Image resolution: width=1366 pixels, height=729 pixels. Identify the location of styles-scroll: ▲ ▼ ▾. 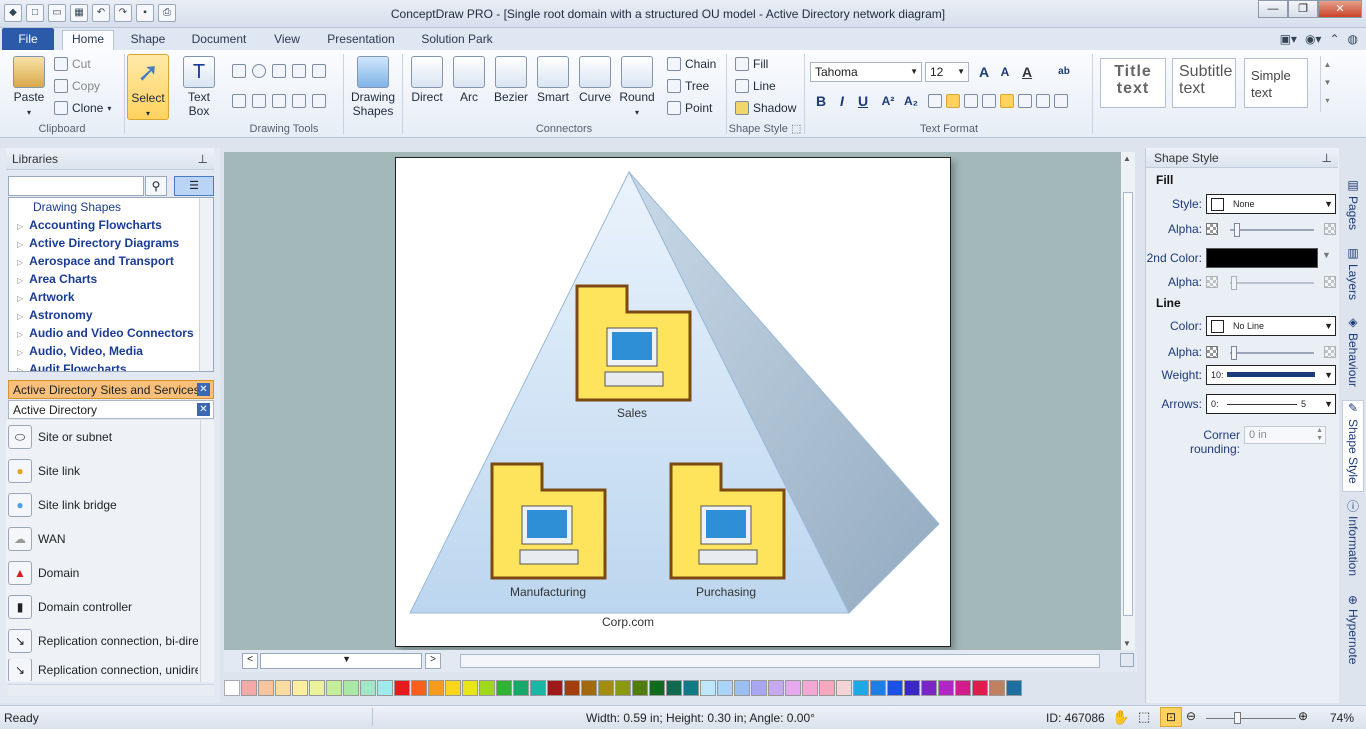
(1327, 84).